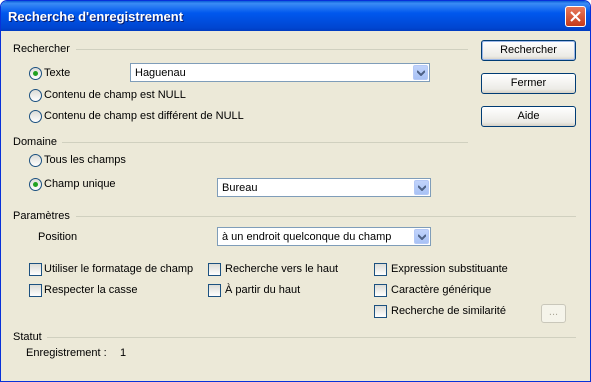  Describe the element at coordinates (528, 83) in the screenshot. I see `close-button: Fermer` at that location.